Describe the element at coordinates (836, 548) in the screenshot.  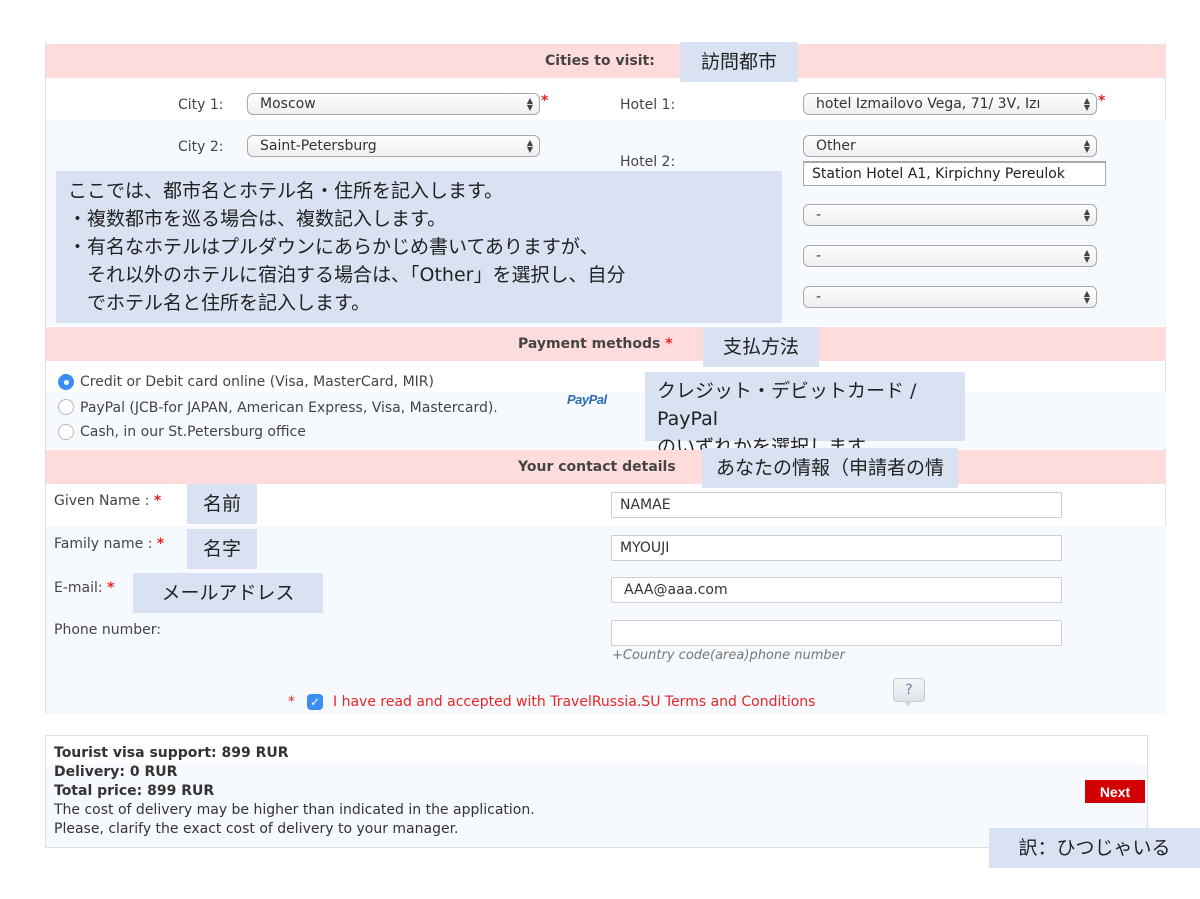
I see `family-name-input: MYOUJI` at that location.